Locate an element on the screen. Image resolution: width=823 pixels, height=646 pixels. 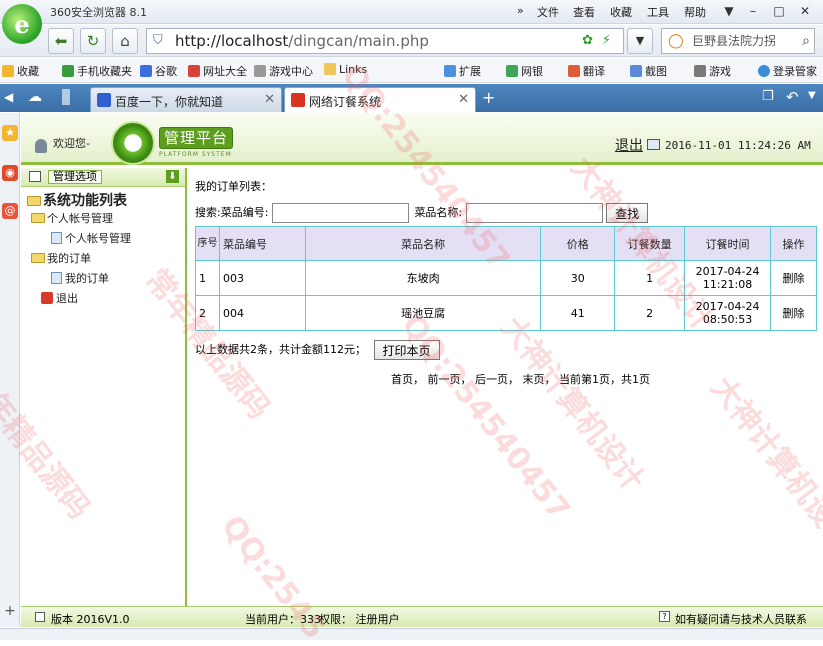
tree-item-orders: 我的订单 is located at coordinates (61, 258).